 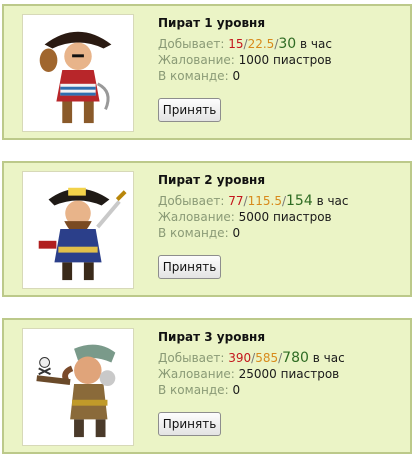 I want to click on pirate-3-salary-row: Жалование: 25000 пиастров, so click(x=251, y=374).